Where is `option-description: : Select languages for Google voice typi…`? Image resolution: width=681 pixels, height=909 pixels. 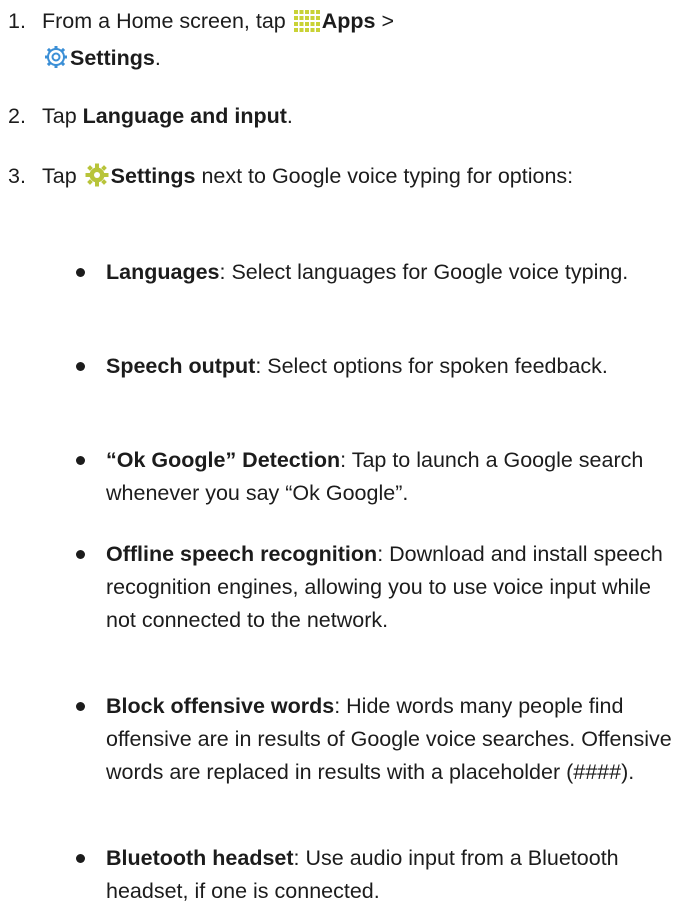 option-description: : Select languages for Google voice typi… is located at coordinates (424, 272).